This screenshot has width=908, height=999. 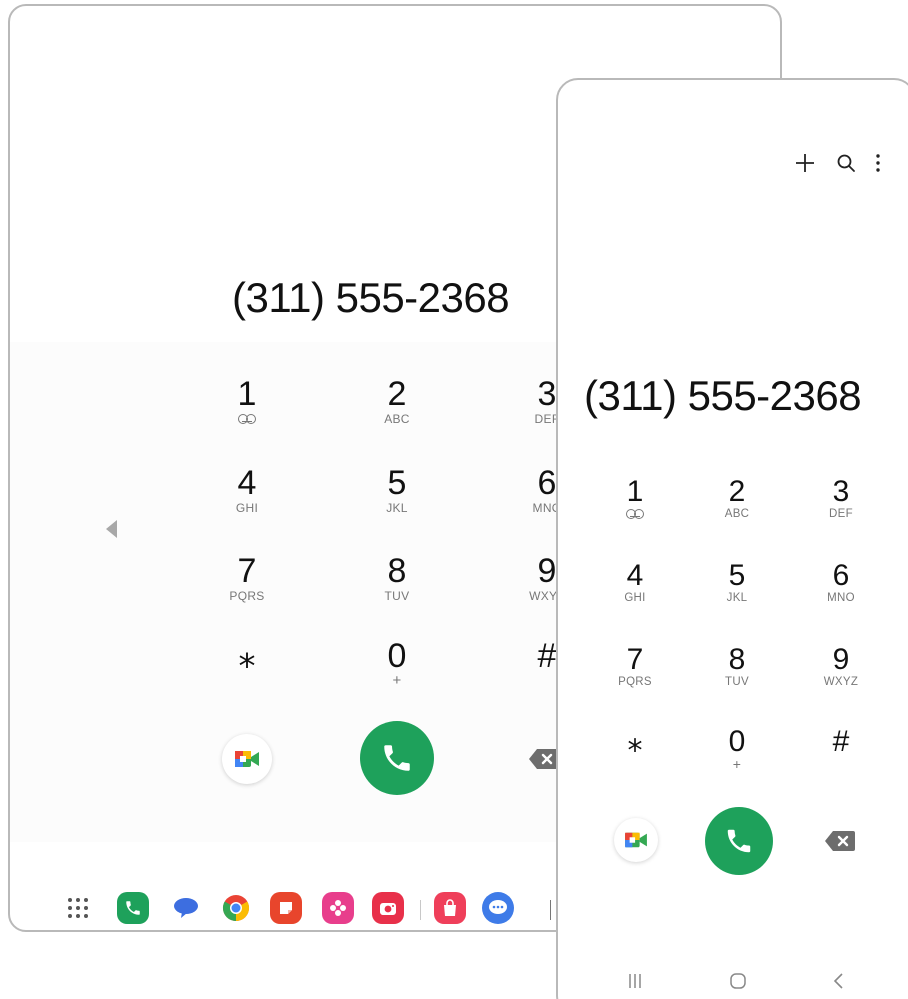 What do you see at coordinates (839, 981) in the screenshot?
I see `back-icon` at bounding box center [839, 981].